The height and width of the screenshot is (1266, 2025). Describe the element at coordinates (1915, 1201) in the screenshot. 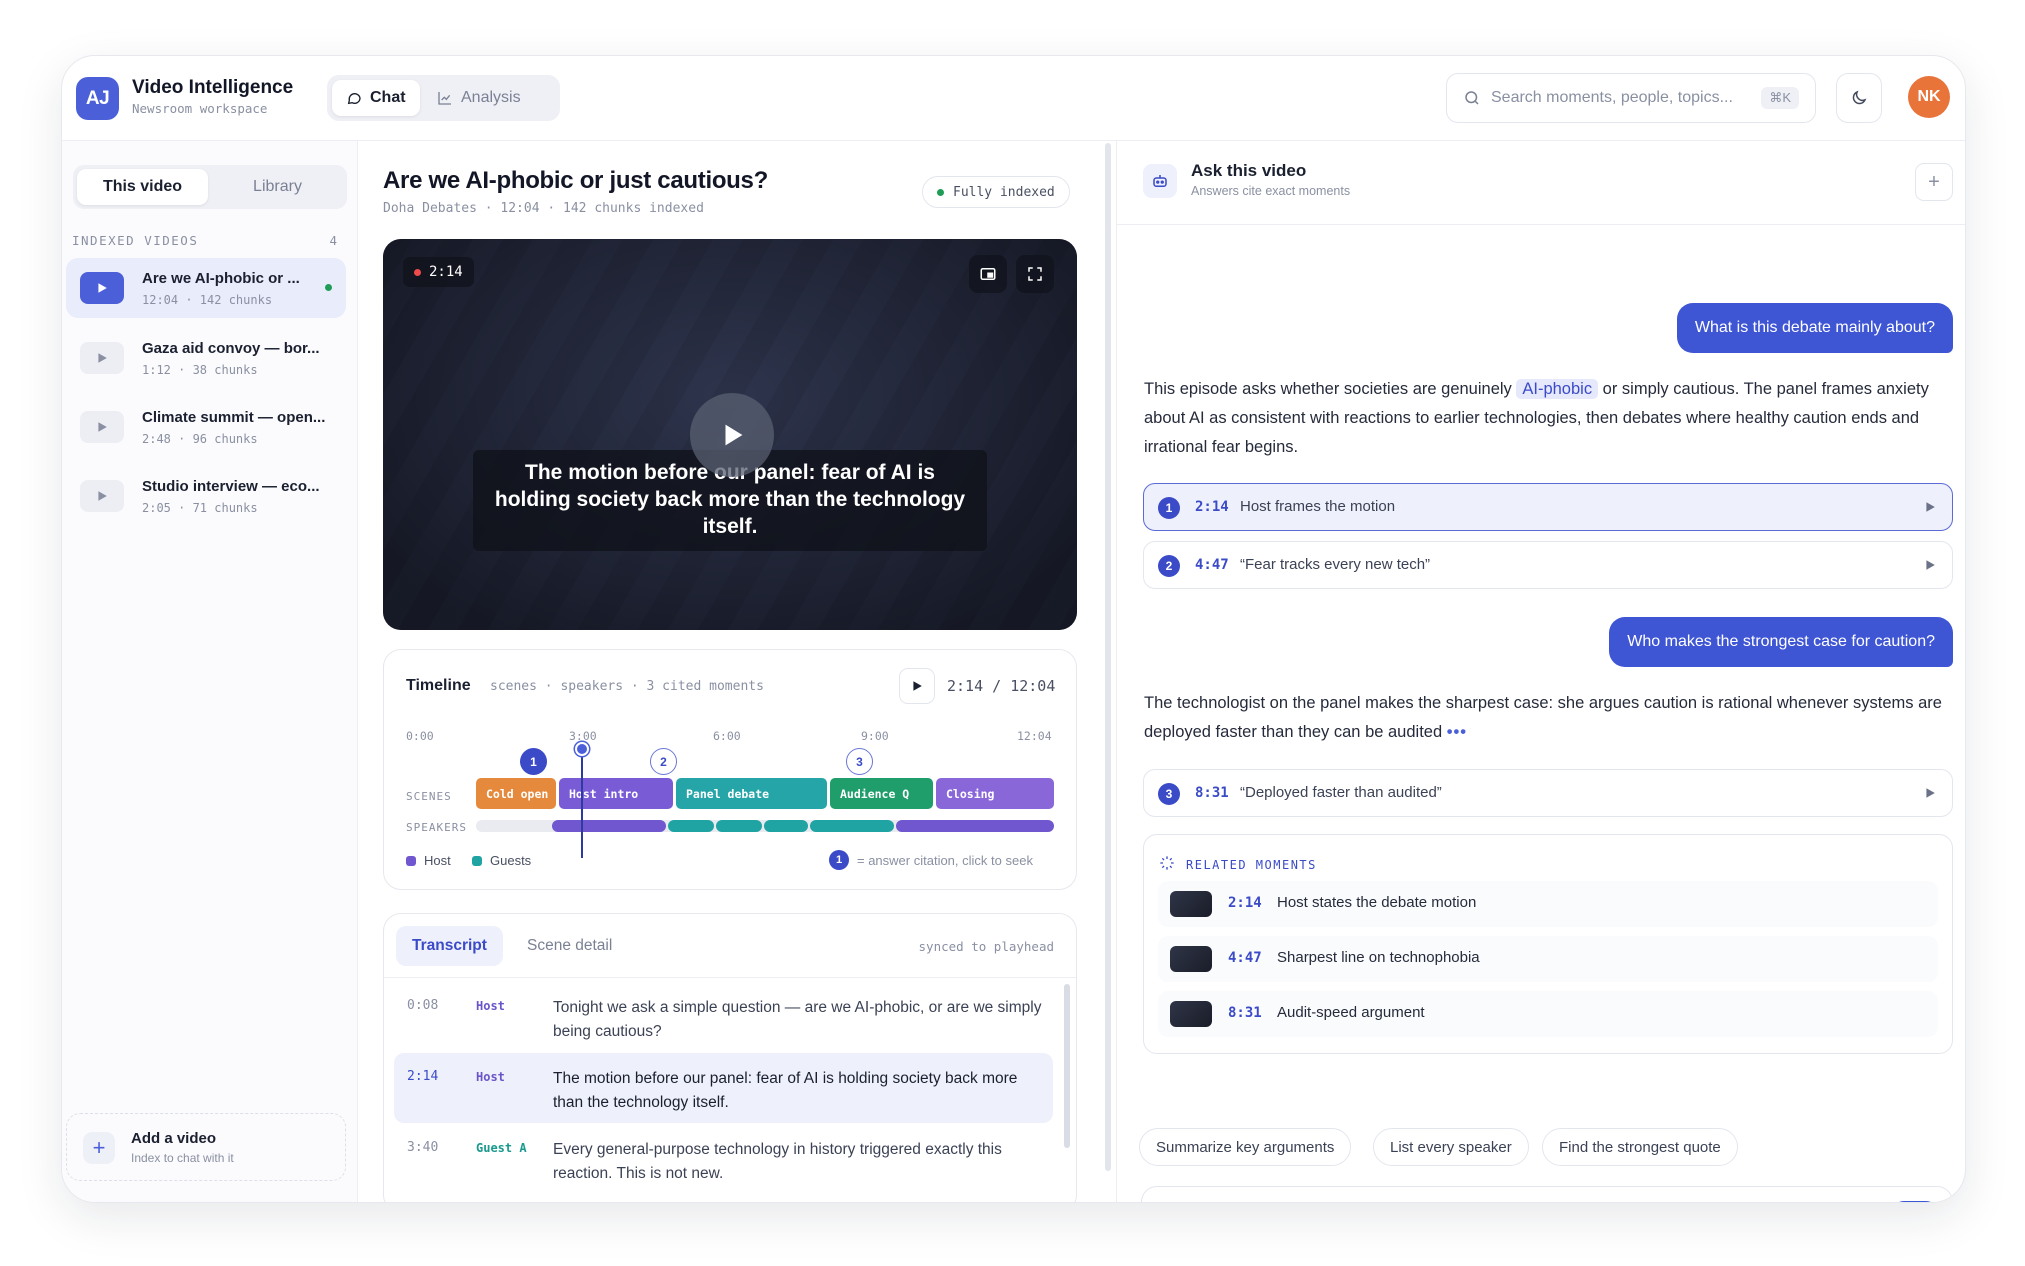

I see `send-button` at that location.